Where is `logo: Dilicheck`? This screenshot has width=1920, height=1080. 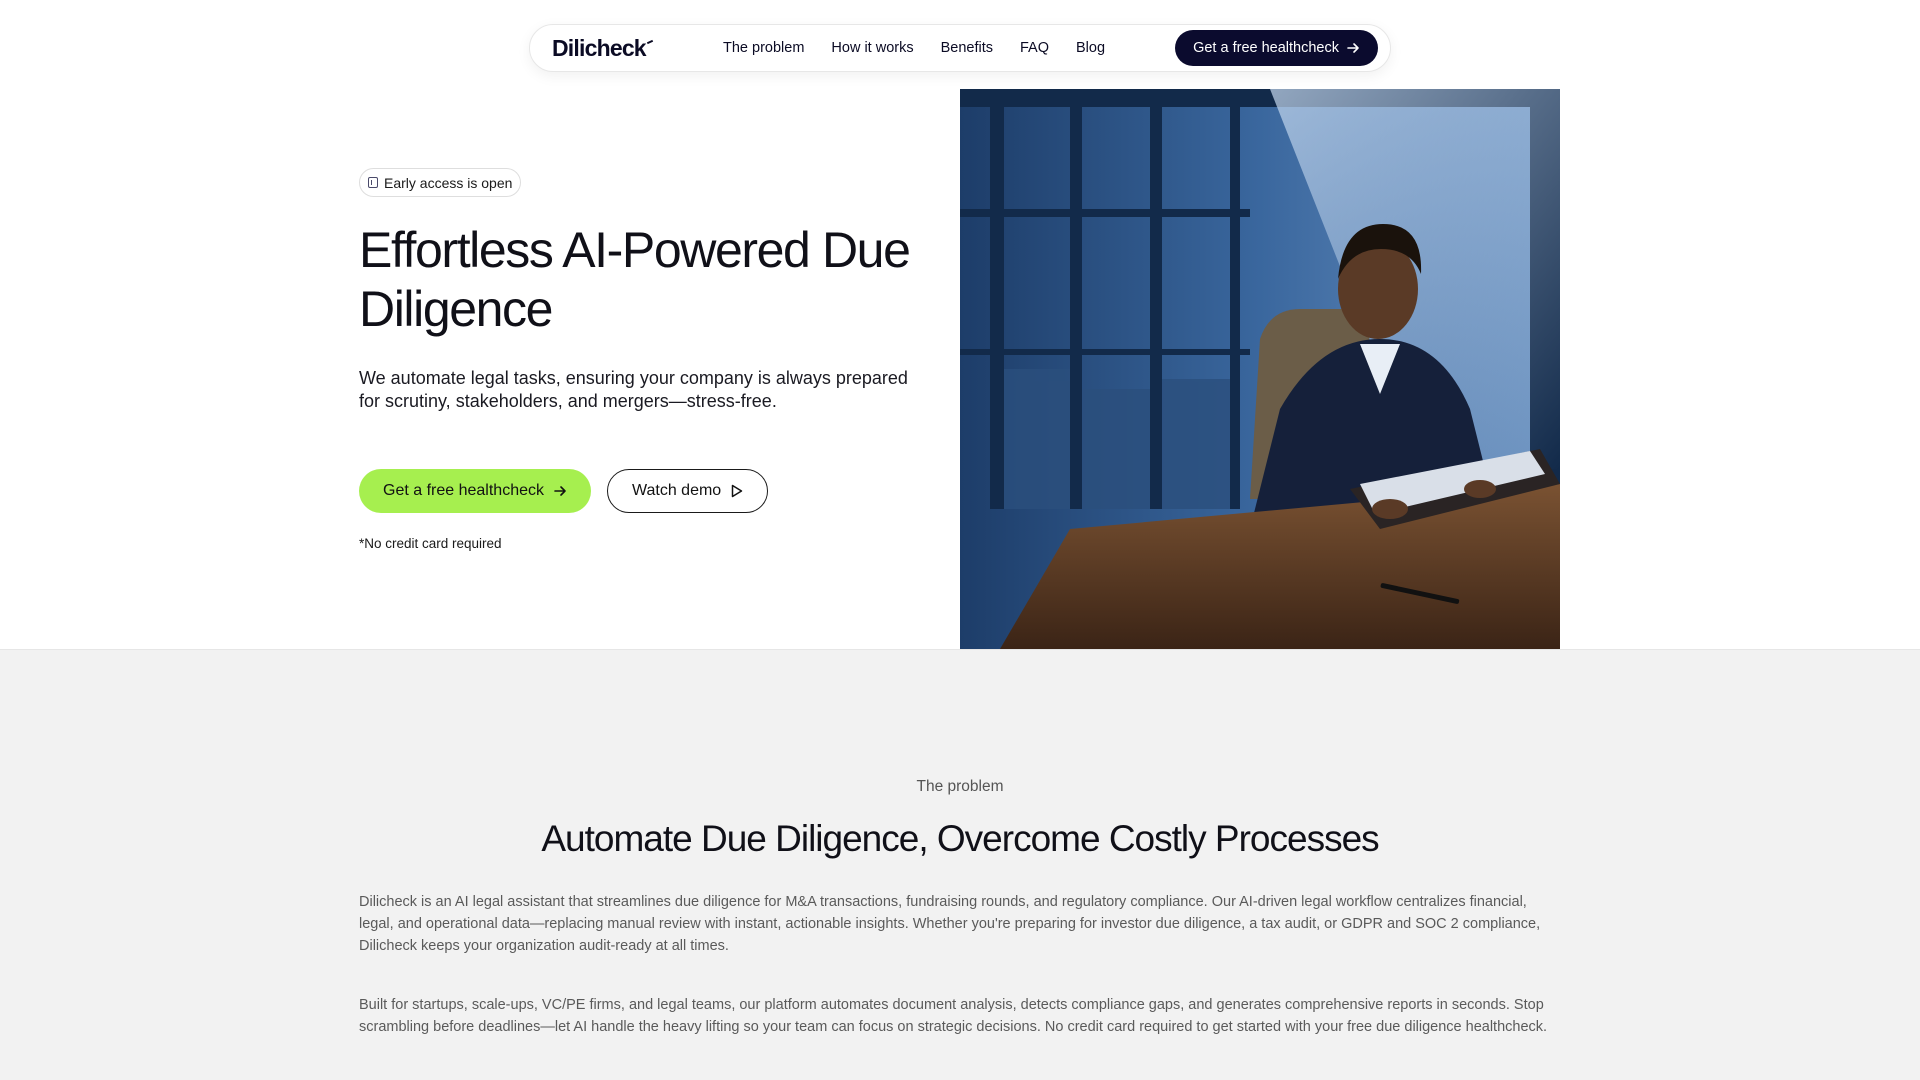 logo: Dilicheck is located at coordinates (632, 48).